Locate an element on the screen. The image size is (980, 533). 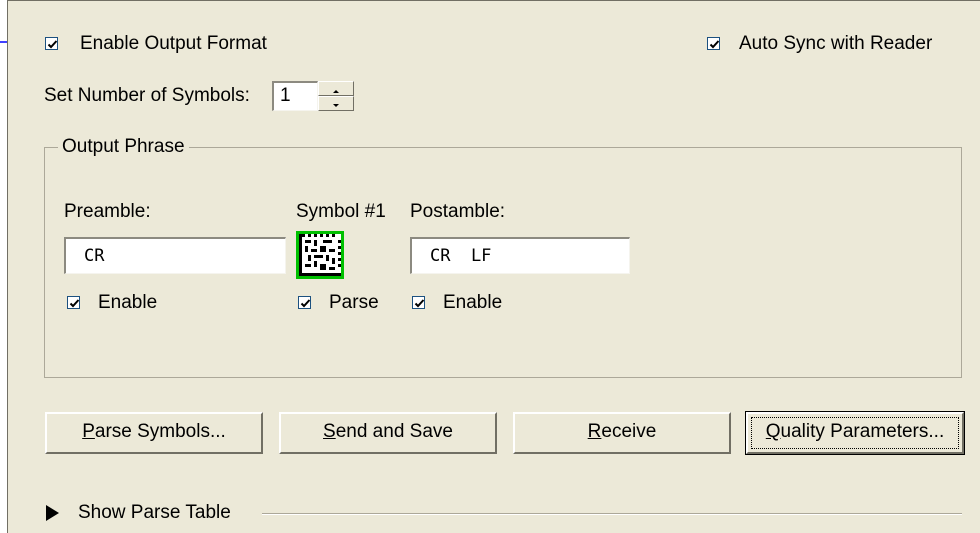
enable-output-format-label: Enable Output Format is located at coordinates (173, 43).